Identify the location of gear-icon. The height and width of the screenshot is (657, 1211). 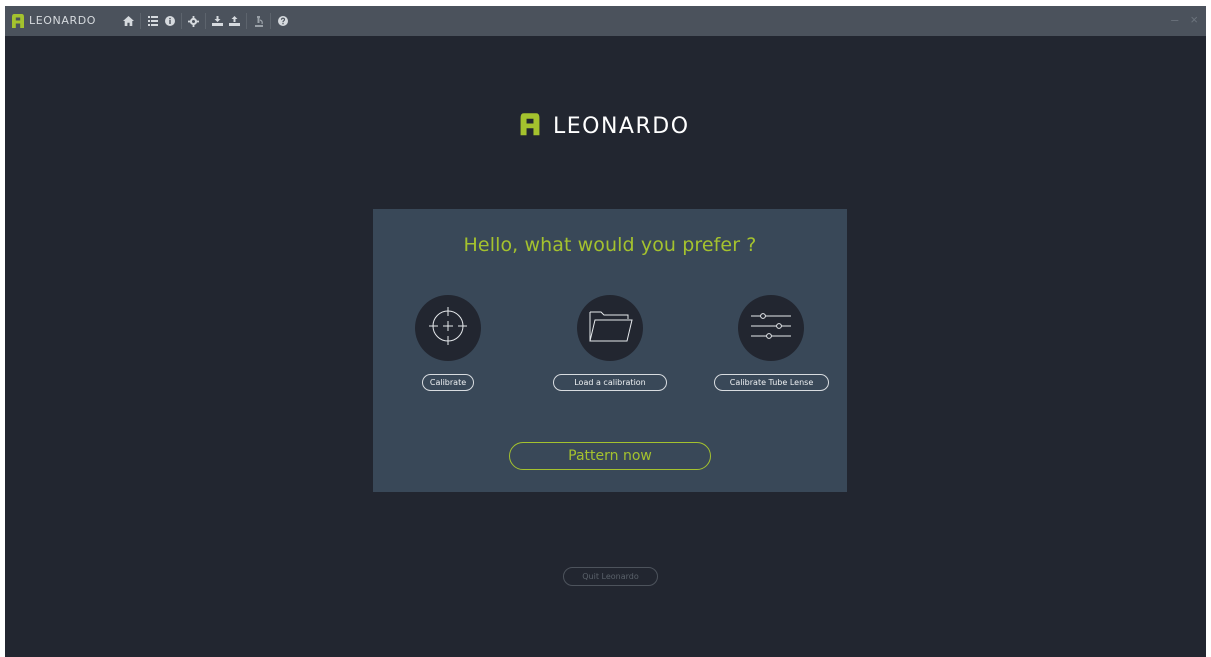
(193, 21).